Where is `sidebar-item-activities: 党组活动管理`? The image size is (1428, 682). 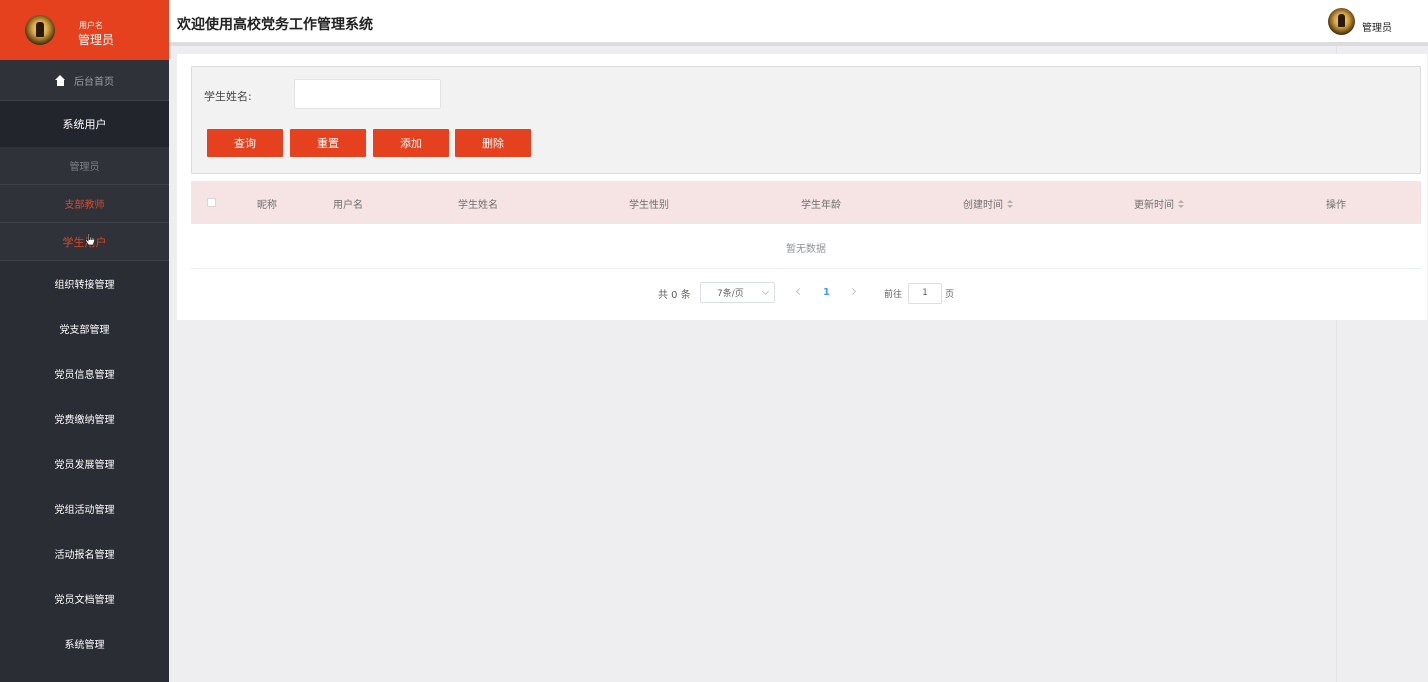 sidebar-item-activities: 党组活动管理 is located at coordinates (84, 508).